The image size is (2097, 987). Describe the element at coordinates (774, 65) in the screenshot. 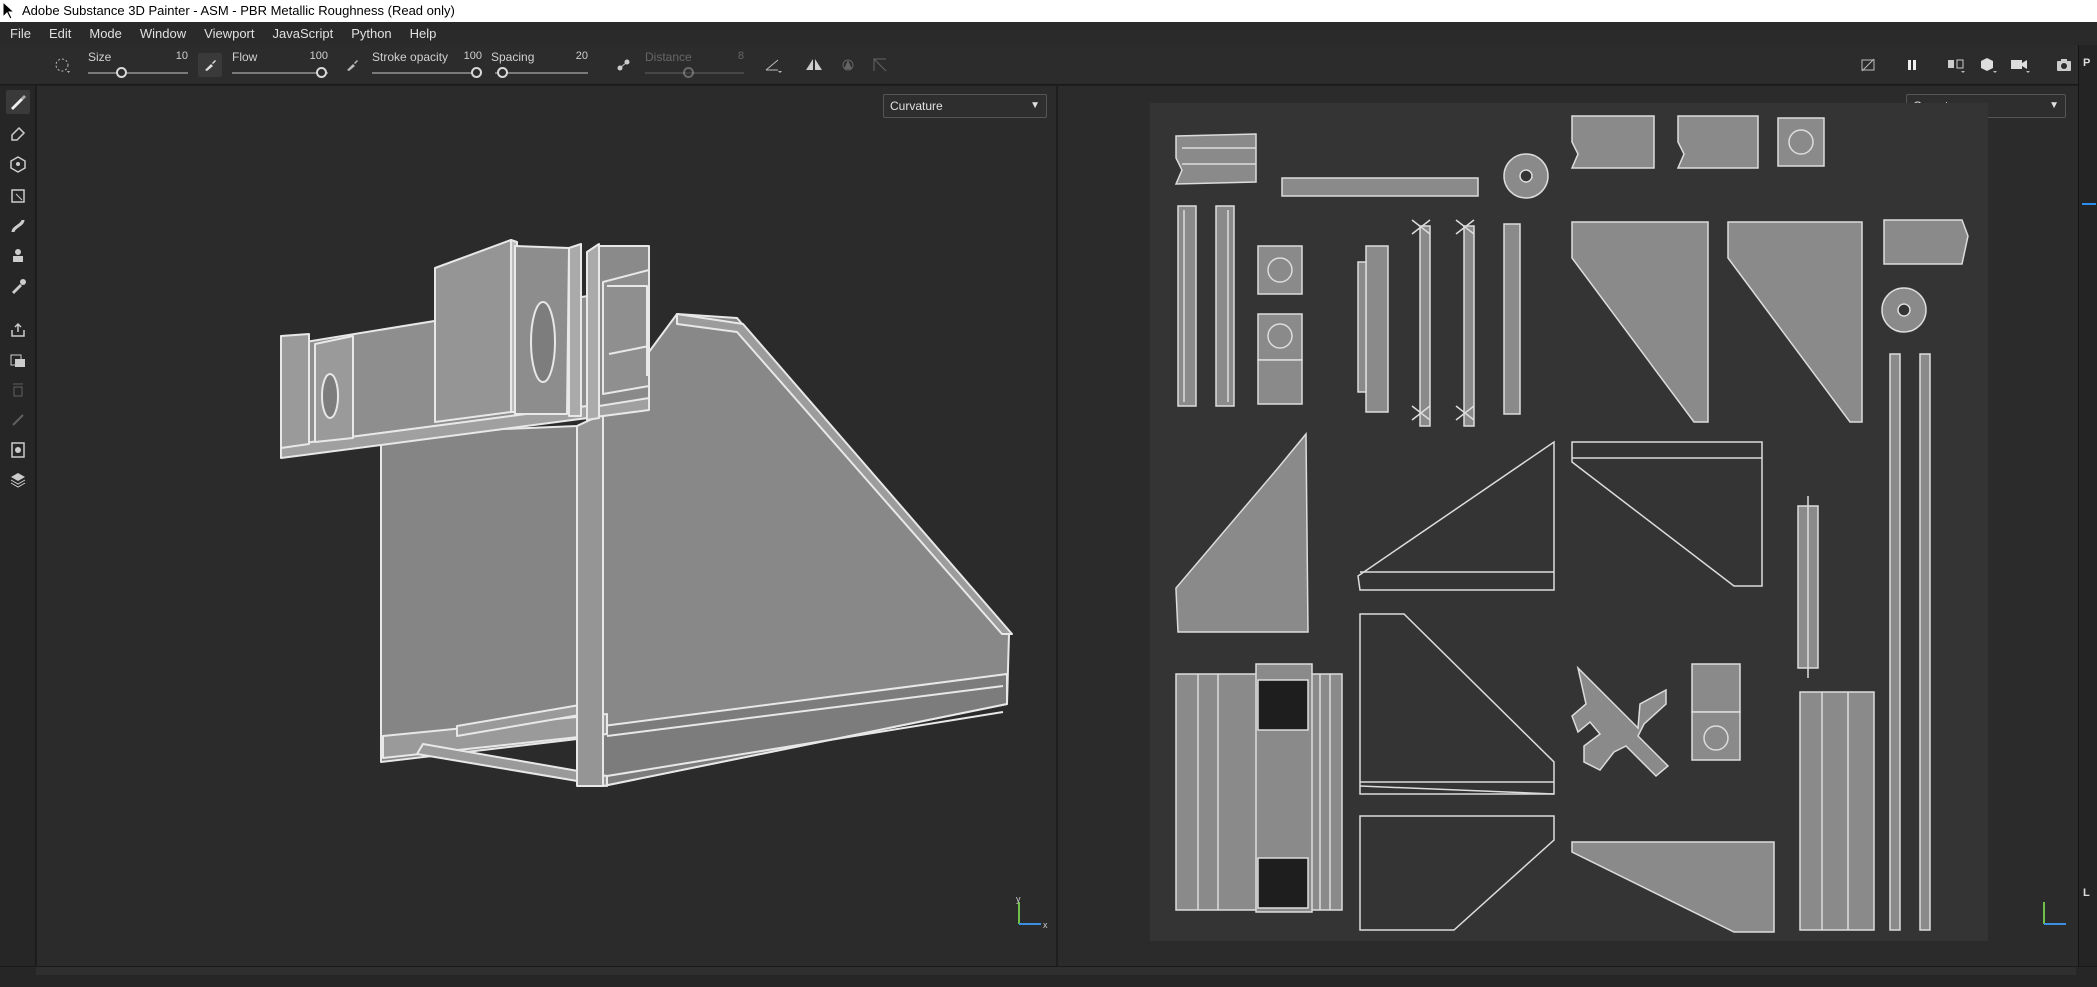

I see `angle-icon` at that location.